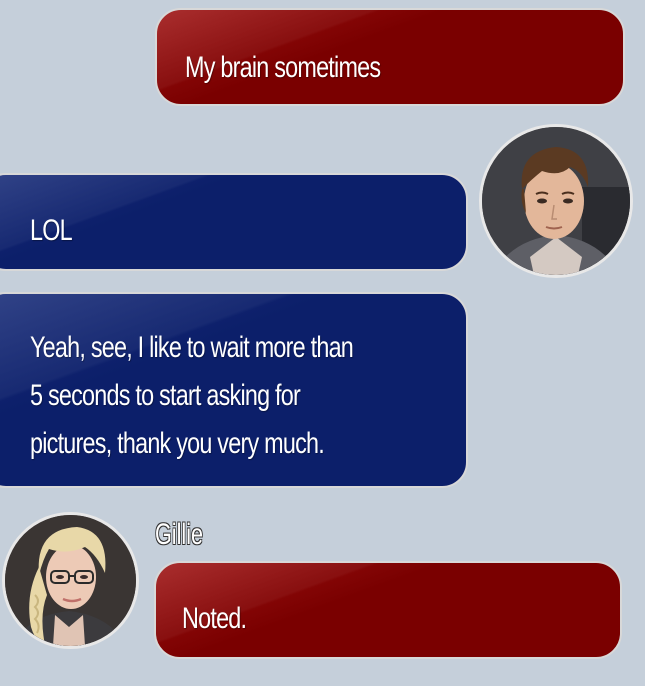 The height and width of the screenshot is (686, 645). I want to click on message-line: pictures, thank you very much., so click(177, 443).